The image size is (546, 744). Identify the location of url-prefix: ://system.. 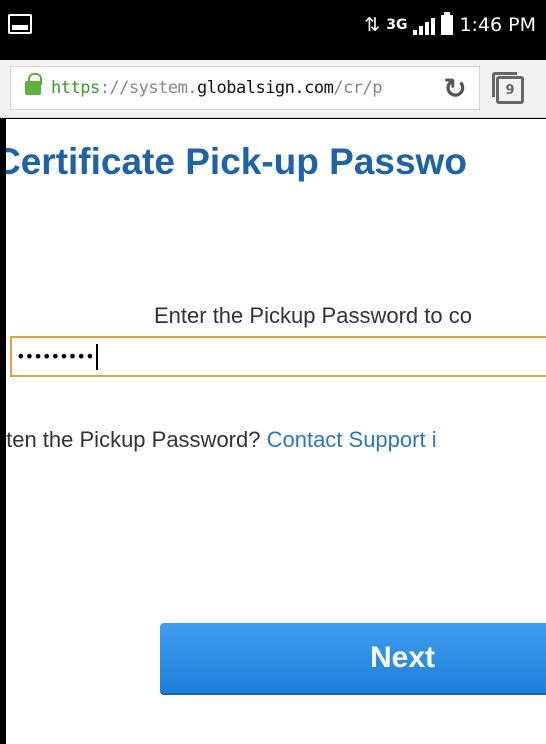
(148, 88).